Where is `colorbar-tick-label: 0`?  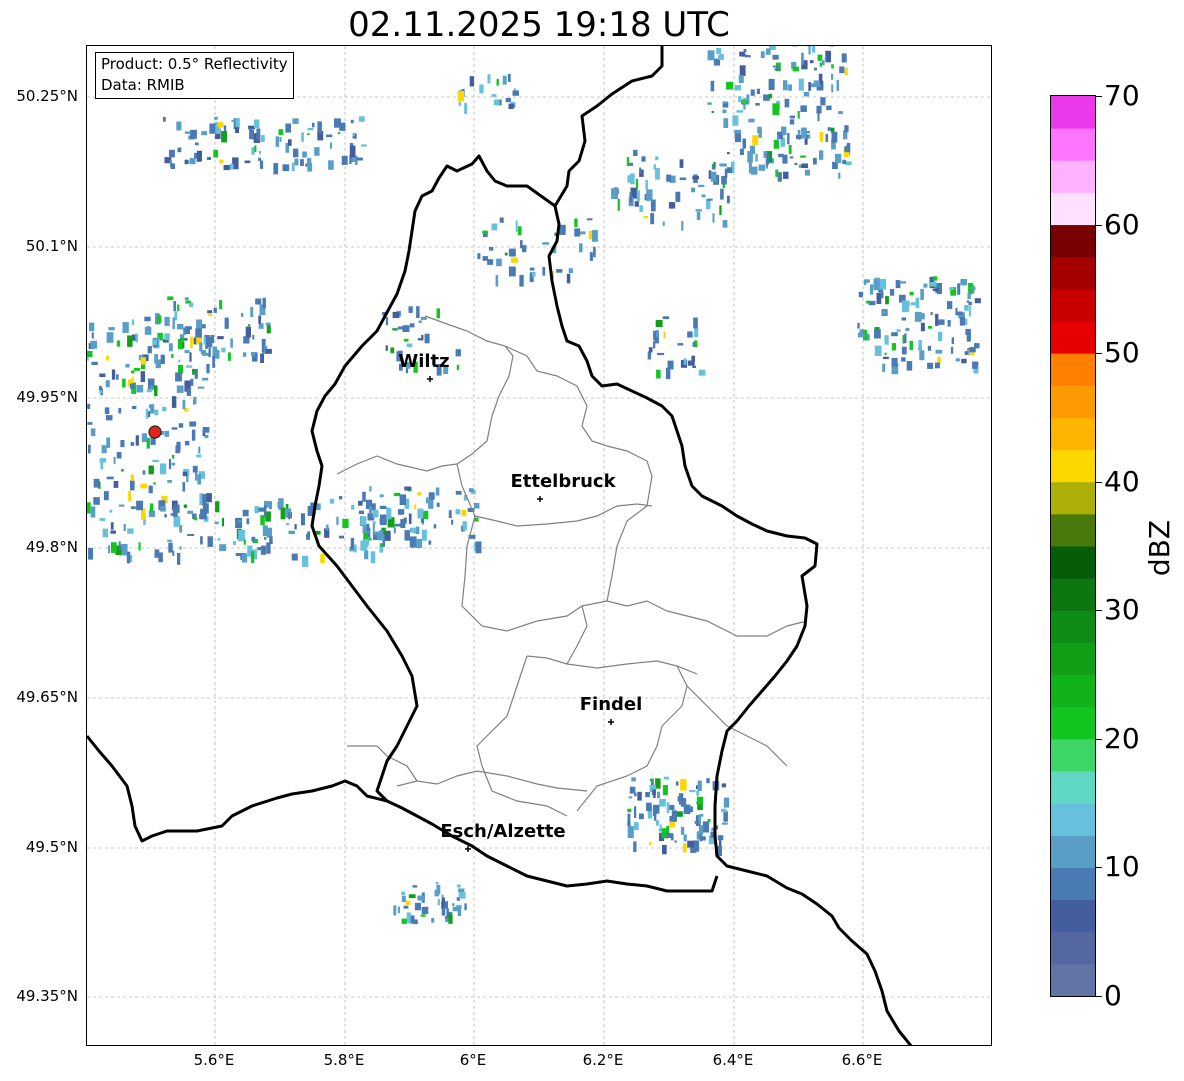
colorbar-tick-label: 0 is located at coordinates (1113, 995).